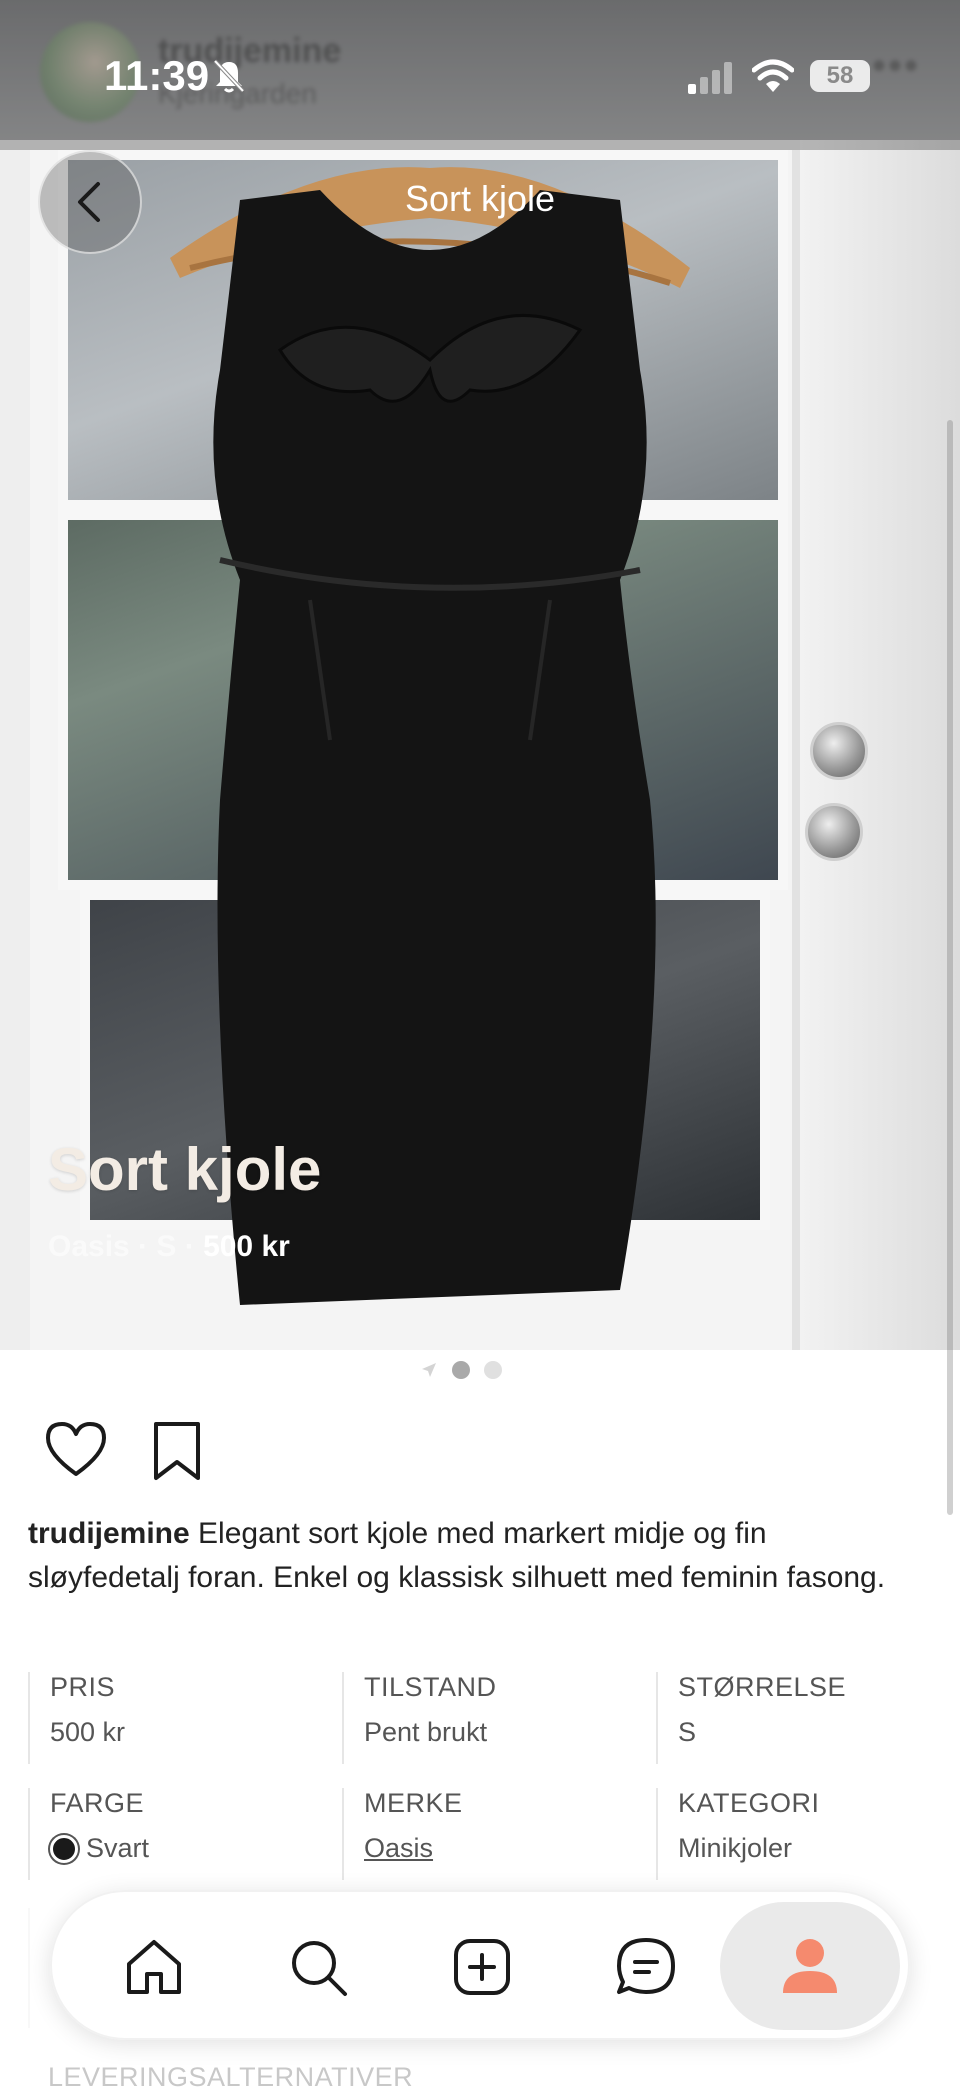 The image size is (960, 2087). I want to click on messages-icon, so click(646, 1966).